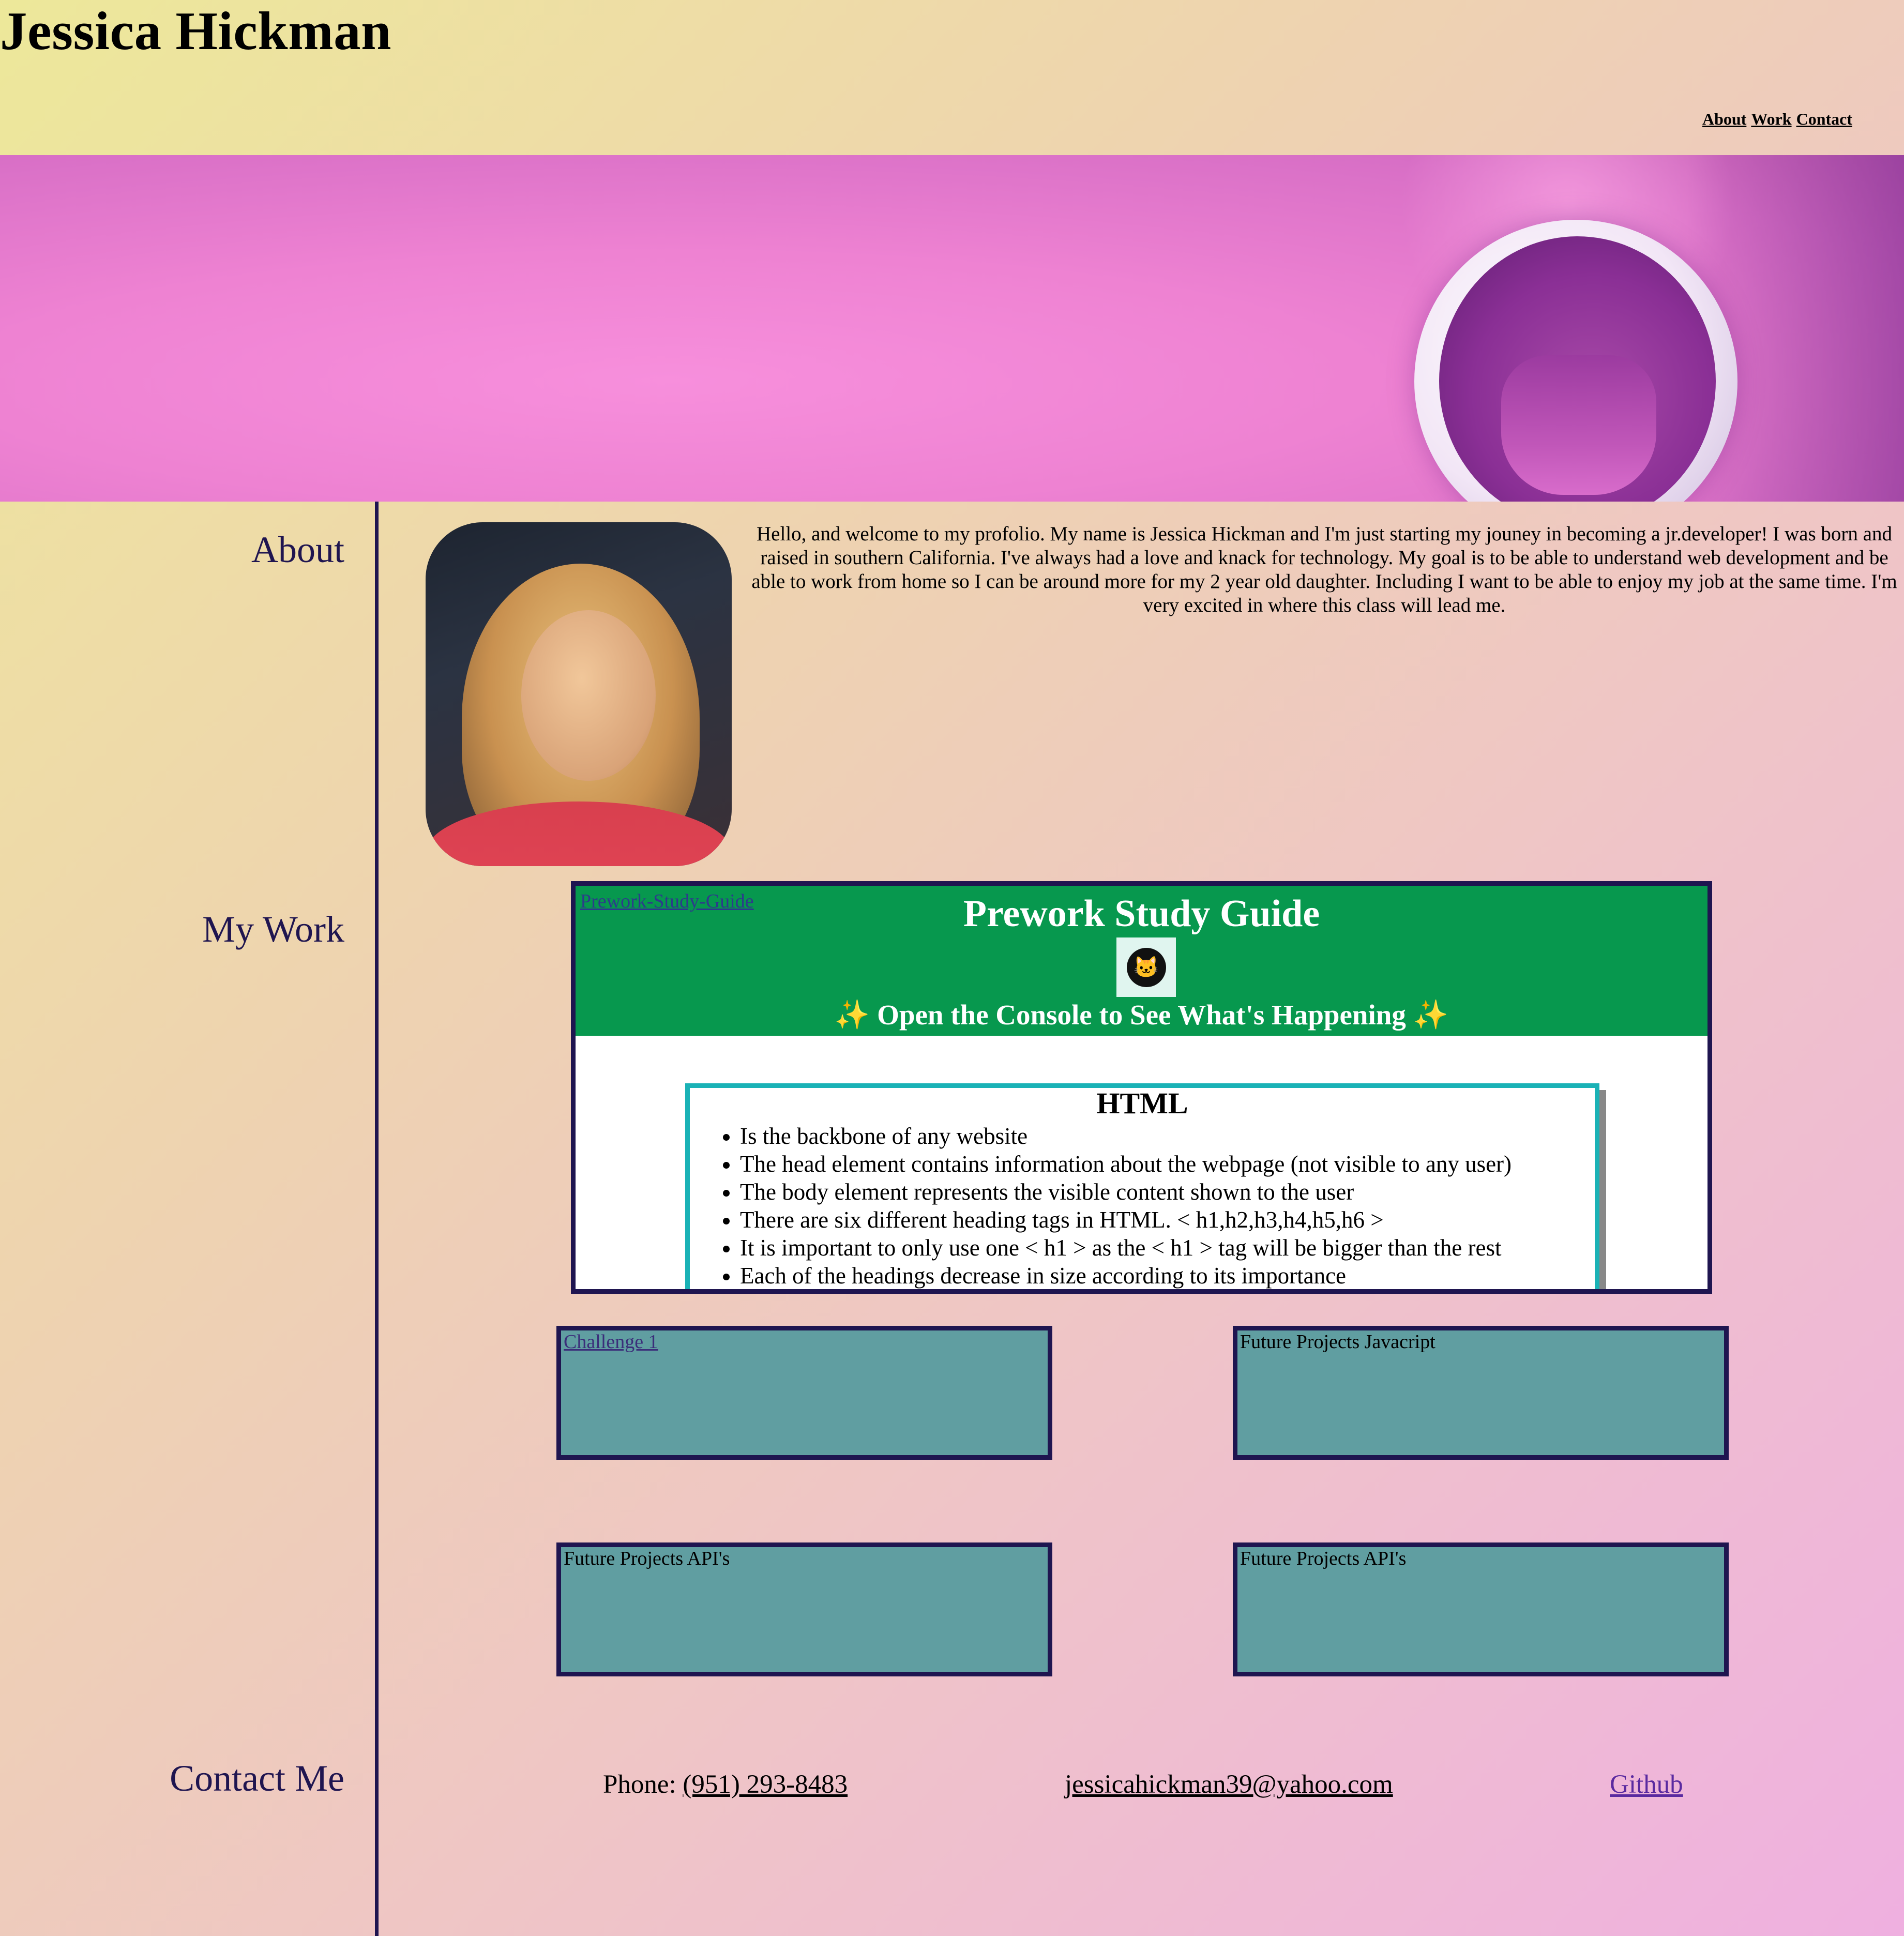 The height and width of the screenshot is (1936, 1904). Describe the element at coordinates (1771, 119) in the screenshot. I see `nav-work-link: Work` at that location.